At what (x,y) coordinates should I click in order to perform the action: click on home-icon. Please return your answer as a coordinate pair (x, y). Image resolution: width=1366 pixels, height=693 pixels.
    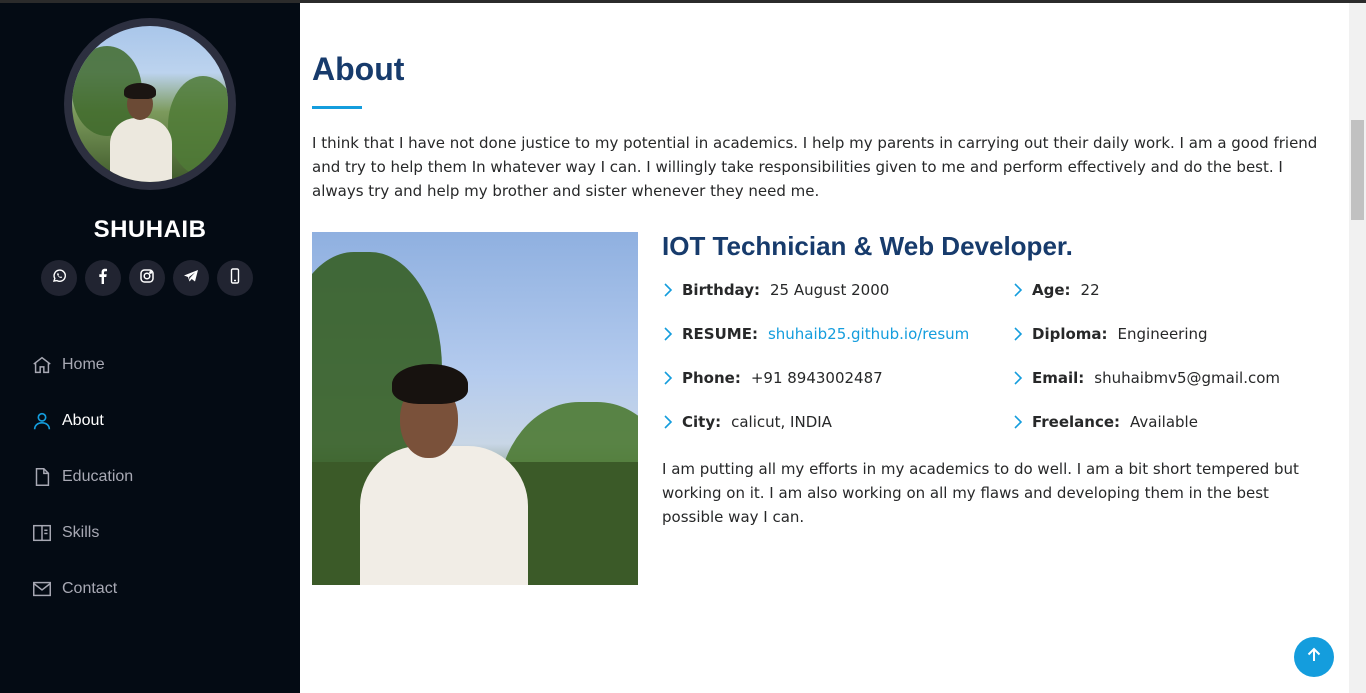
    Looking at the image, I should click on (42, 365).